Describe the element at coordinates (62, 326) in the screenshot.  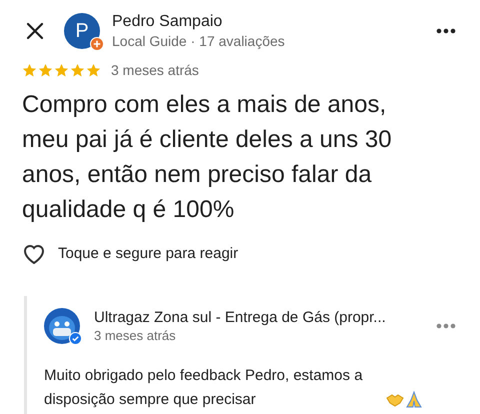
I see `owner-avatar-icon` at that location.